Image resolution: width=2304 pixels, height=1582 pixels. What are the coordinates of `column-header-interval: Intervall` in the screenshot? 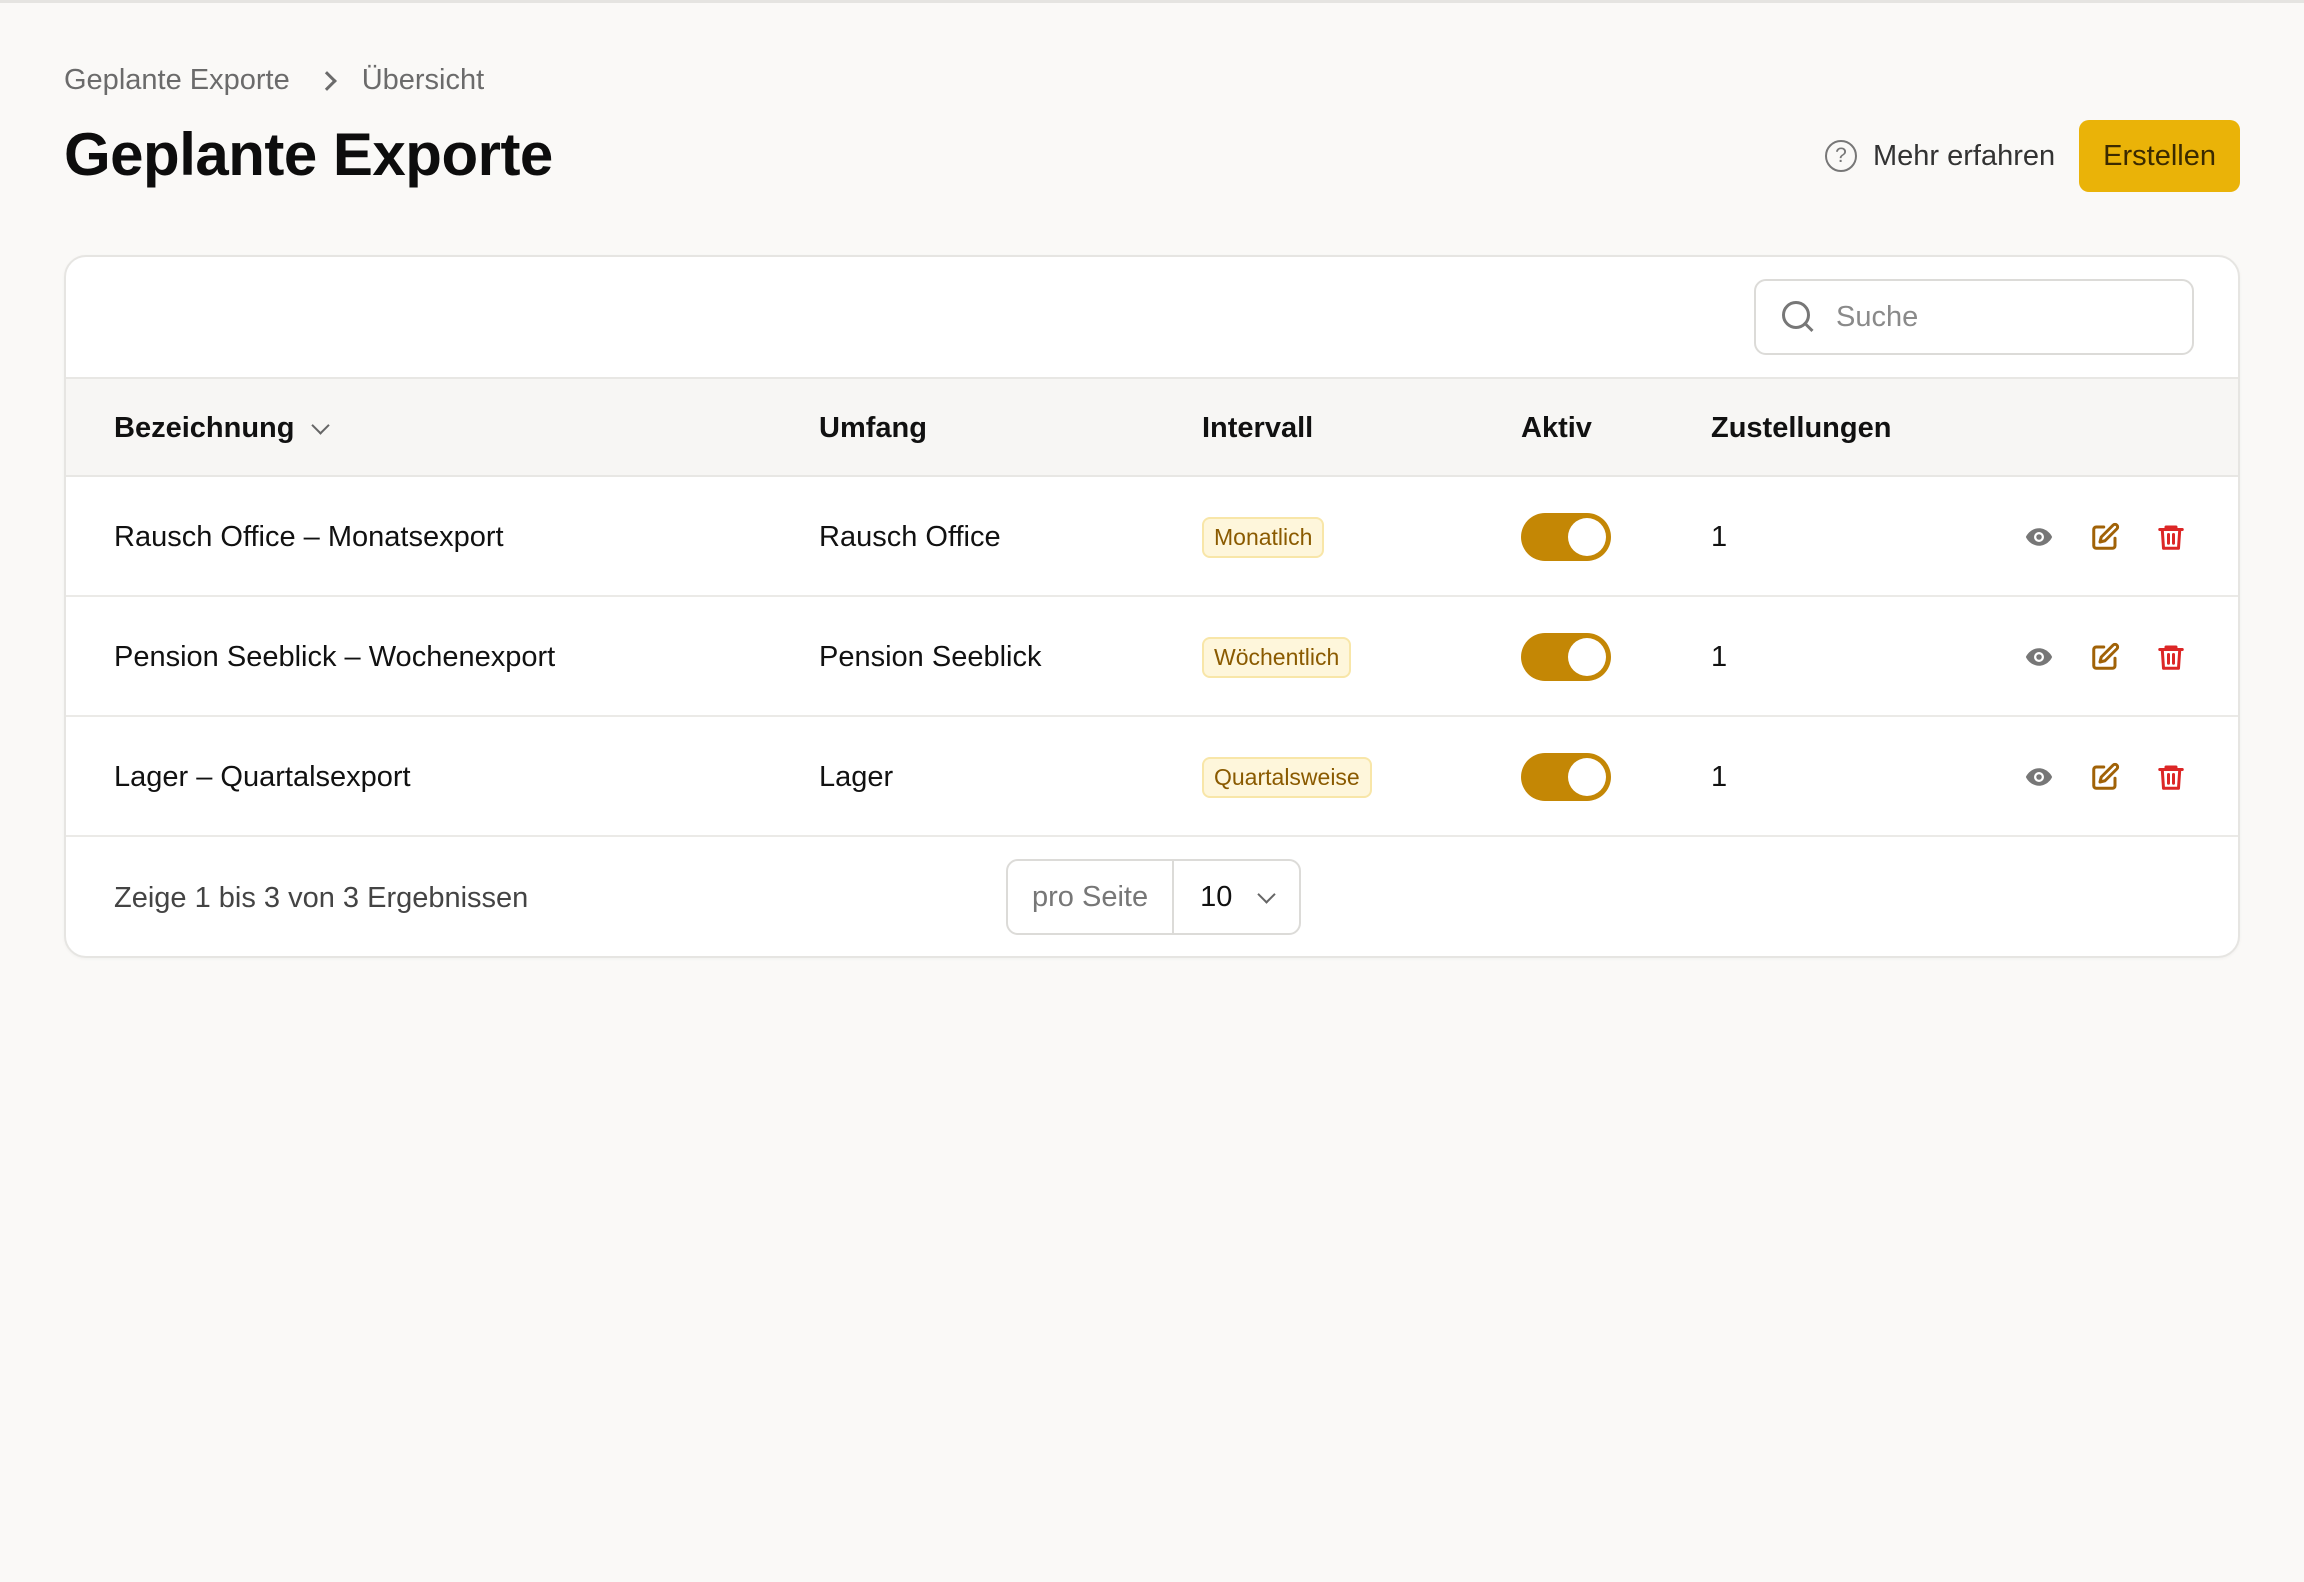 It's located at (1258, 427).